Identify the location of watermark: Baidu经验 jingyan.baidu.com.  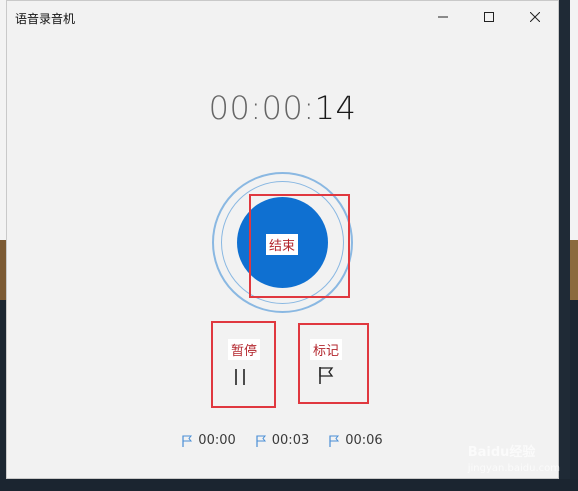
(514, 458).